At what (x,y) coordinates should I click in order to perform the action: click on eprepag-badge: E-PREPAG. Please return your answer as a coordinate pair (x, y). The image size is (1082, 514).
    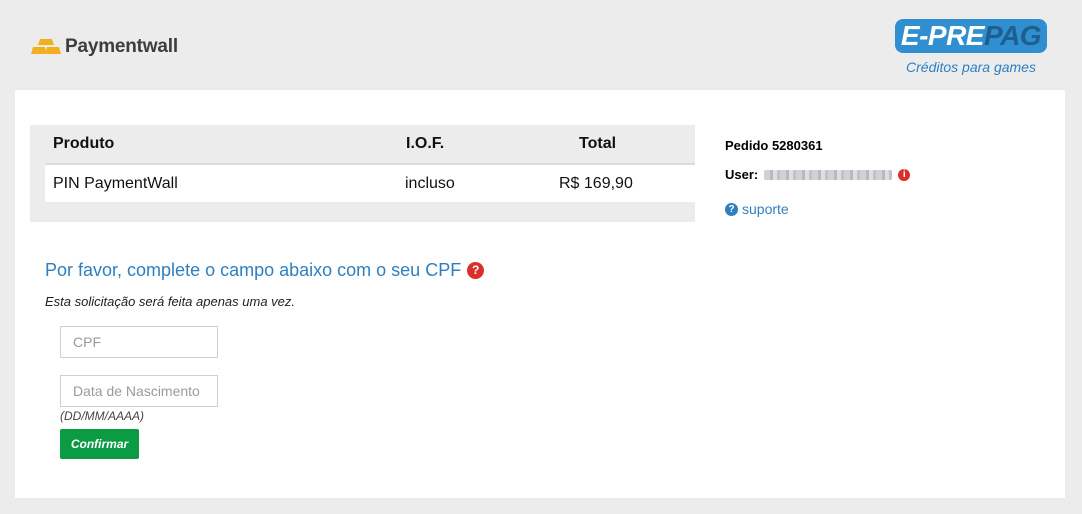
    Looking at the image, I should click on (971, 36).